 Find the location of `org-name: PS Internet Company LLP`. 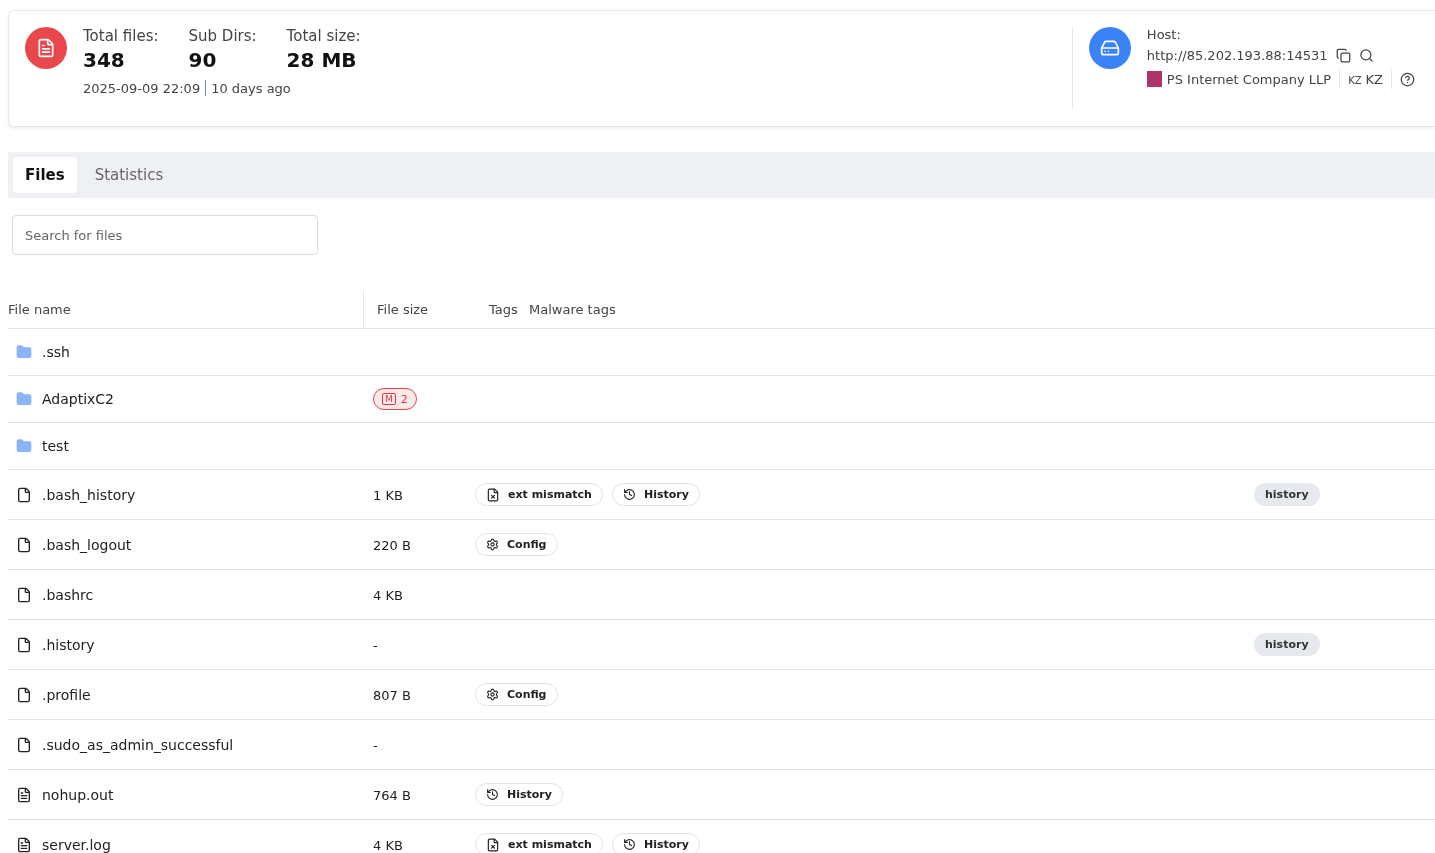

org-name: PS Internet Company LLP is located at coordinates (1249, 79).